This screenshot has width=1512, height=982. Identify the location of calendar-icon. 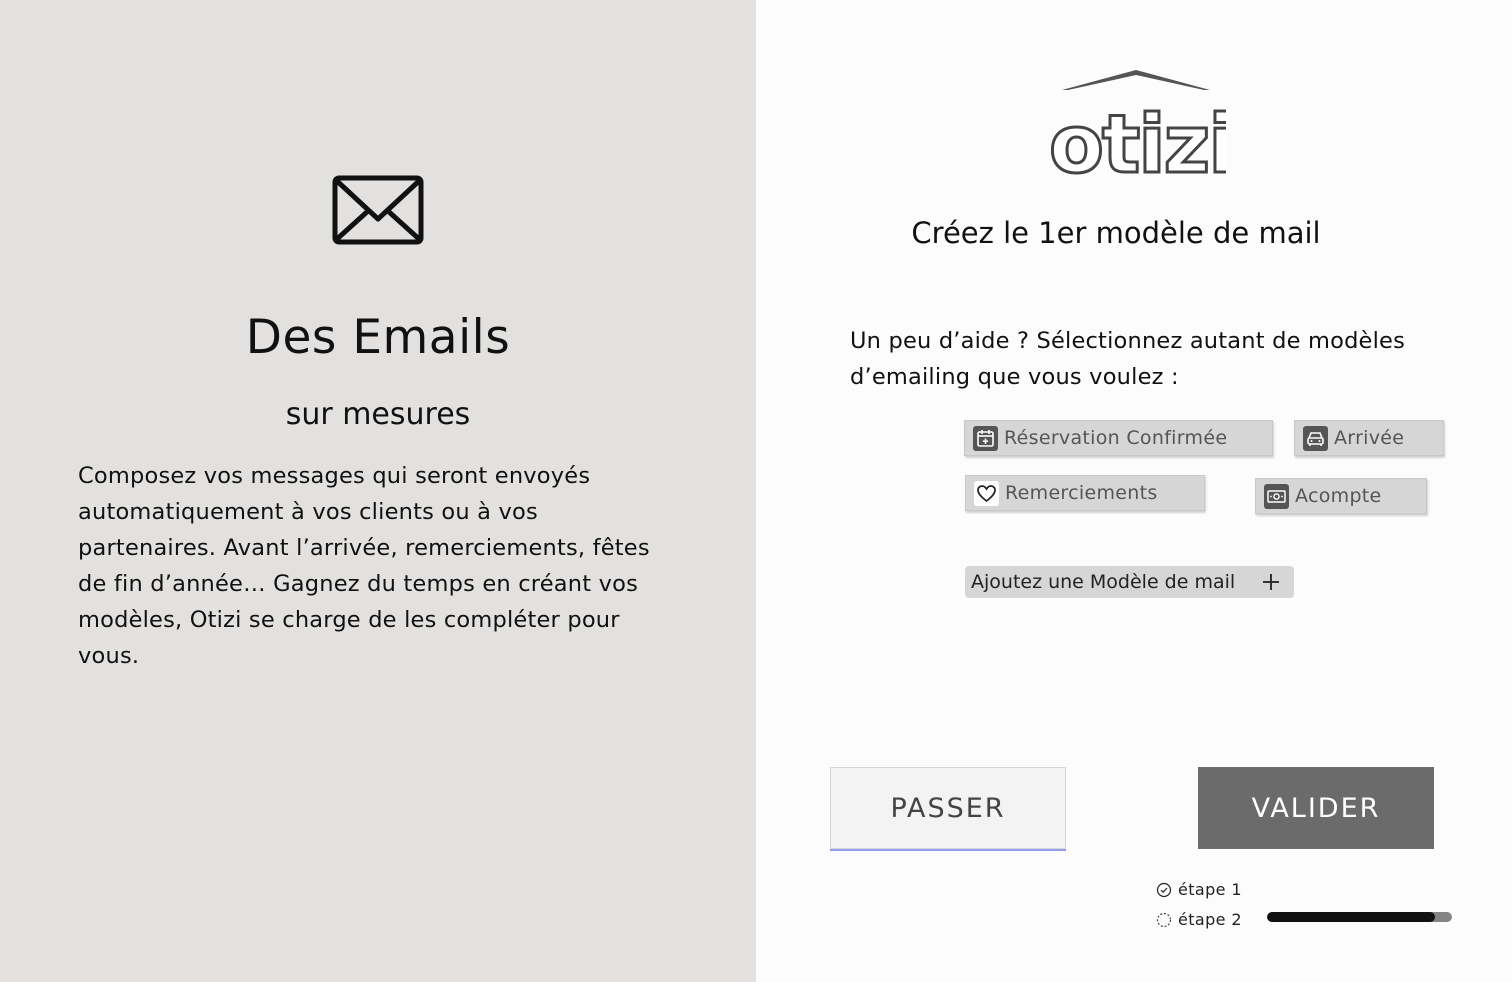
(985, 438).